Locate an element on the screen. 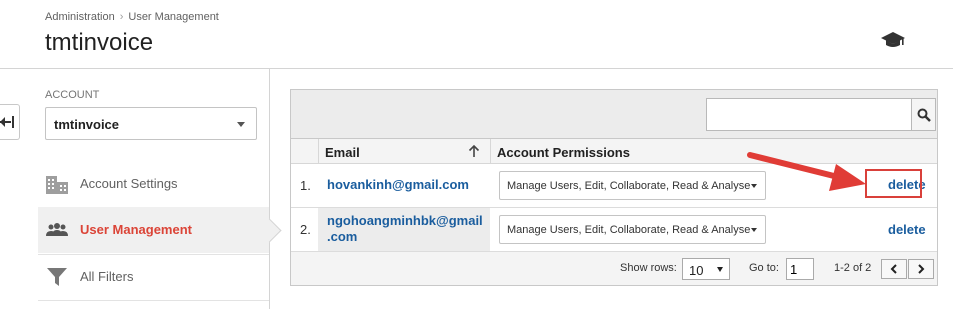 This screenshot has width=953, height=309. goto-label: Go to: is located at coordinates (764, 268).